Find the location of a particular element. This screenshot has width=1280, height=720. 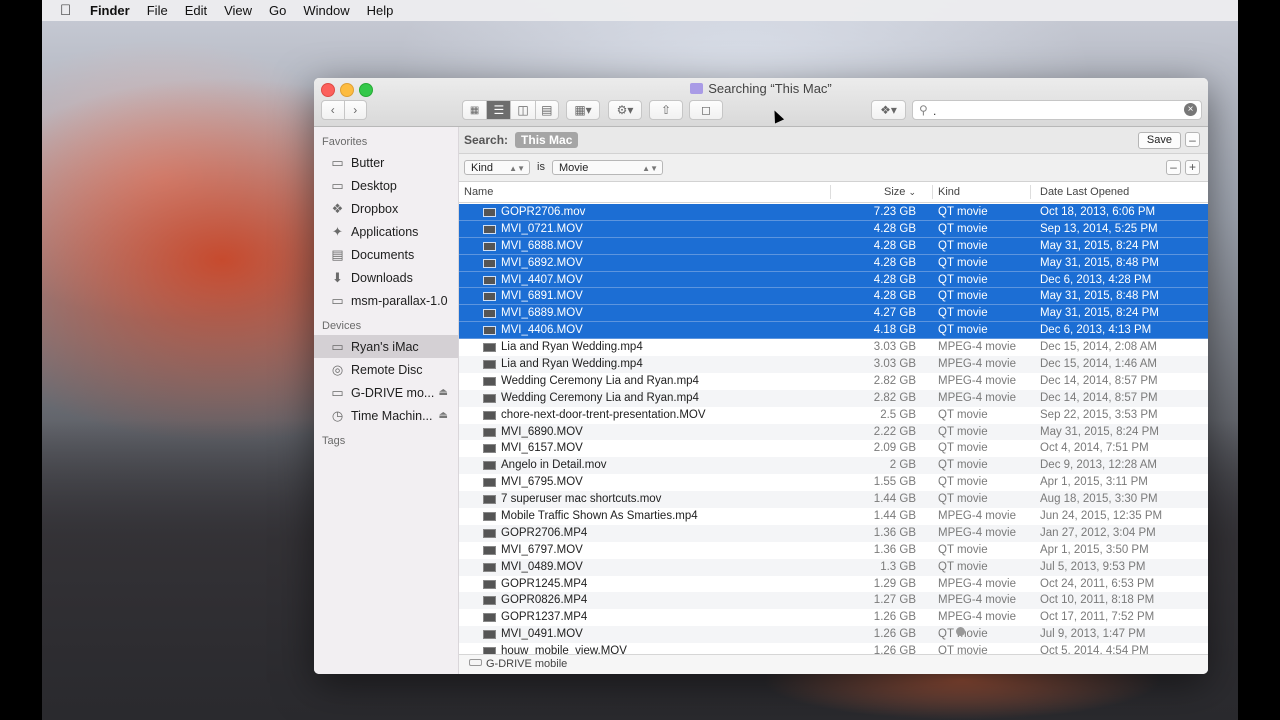

file-date: Sep 13, 2014, 5:25 PM is located at coordinates (1099, 228).